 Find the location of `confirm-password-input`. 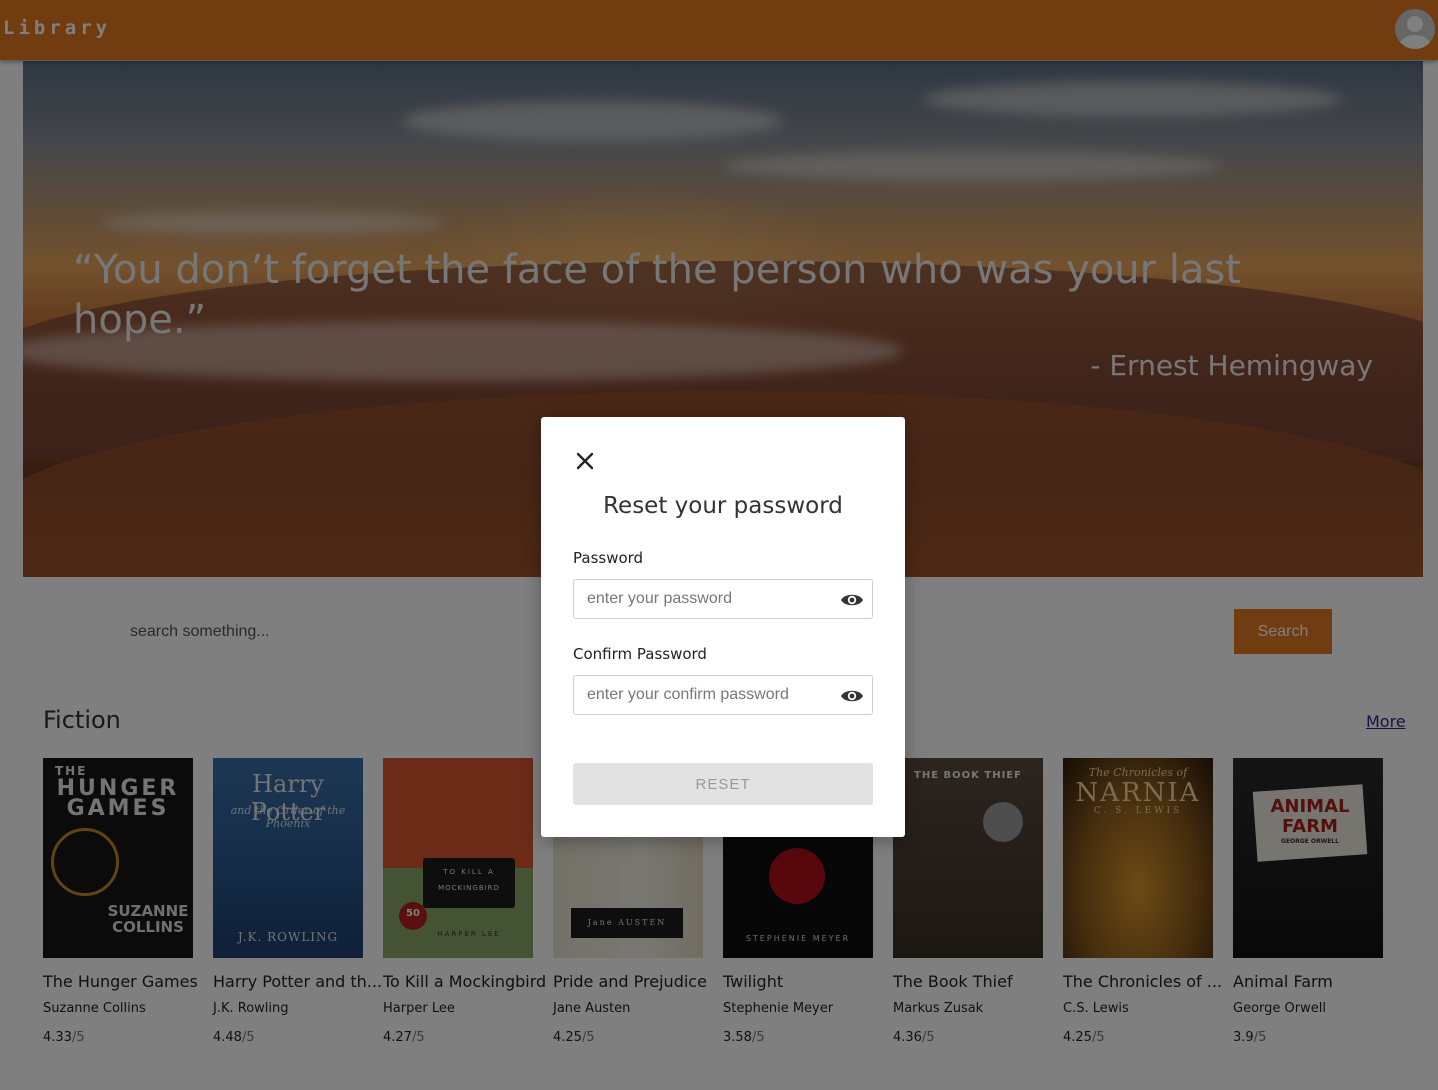

confirm-password-input is located at coordinates (705, 695).